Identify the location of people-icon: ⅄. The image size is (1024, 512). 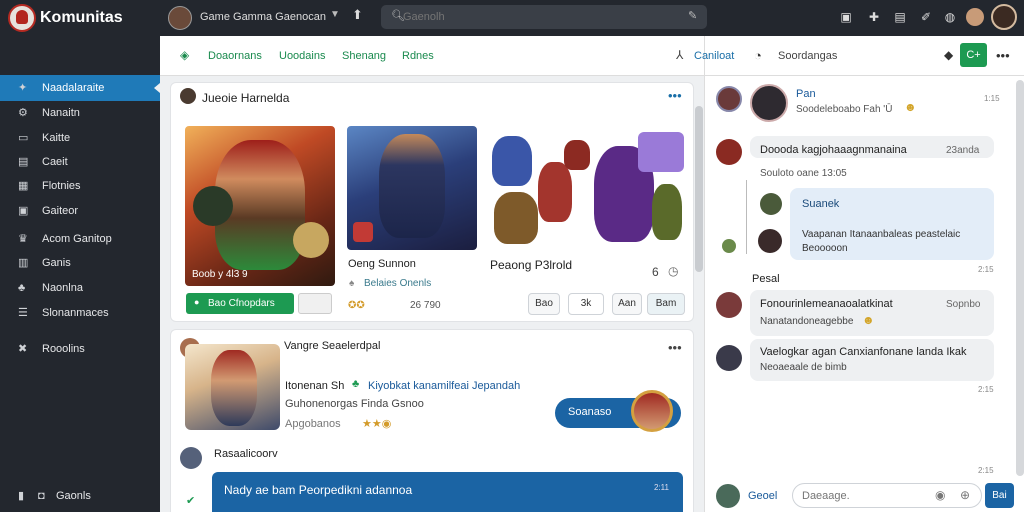
(679, 55).